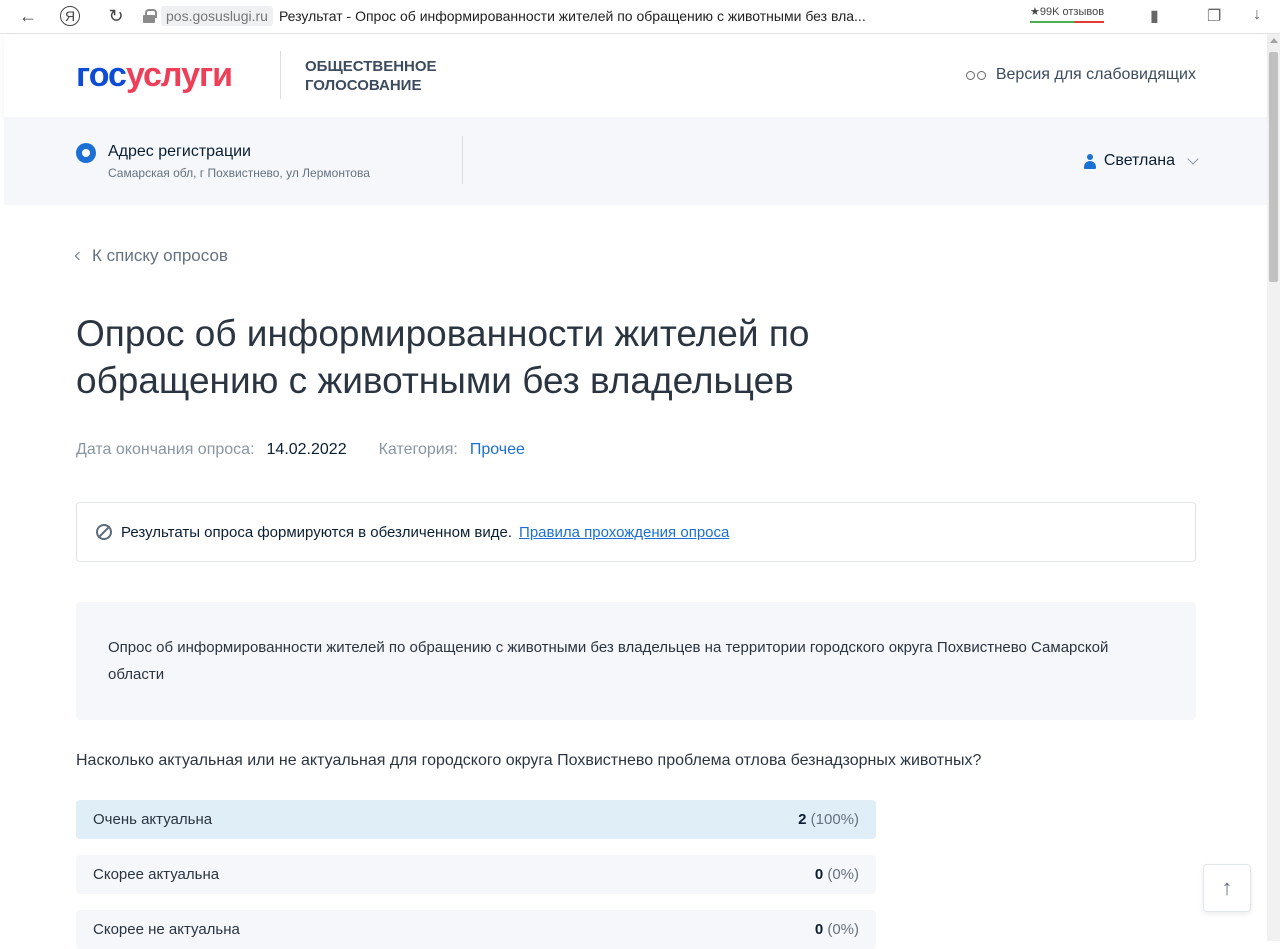  What do you see at coordinates (624, 532) in the screenshot?
I see `poll-rules-link: Правила прохождения опроса` at bounding box center [624, 532].